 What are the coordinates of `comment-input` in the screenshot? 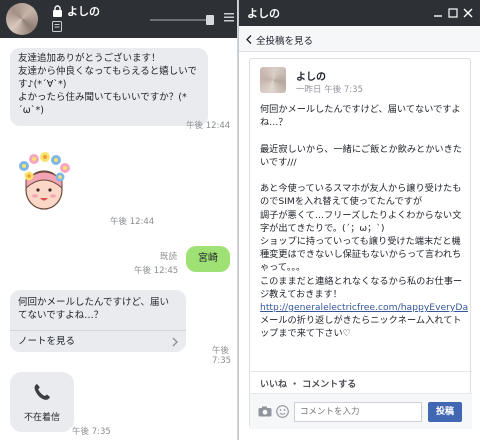 It's located at (358, 412).